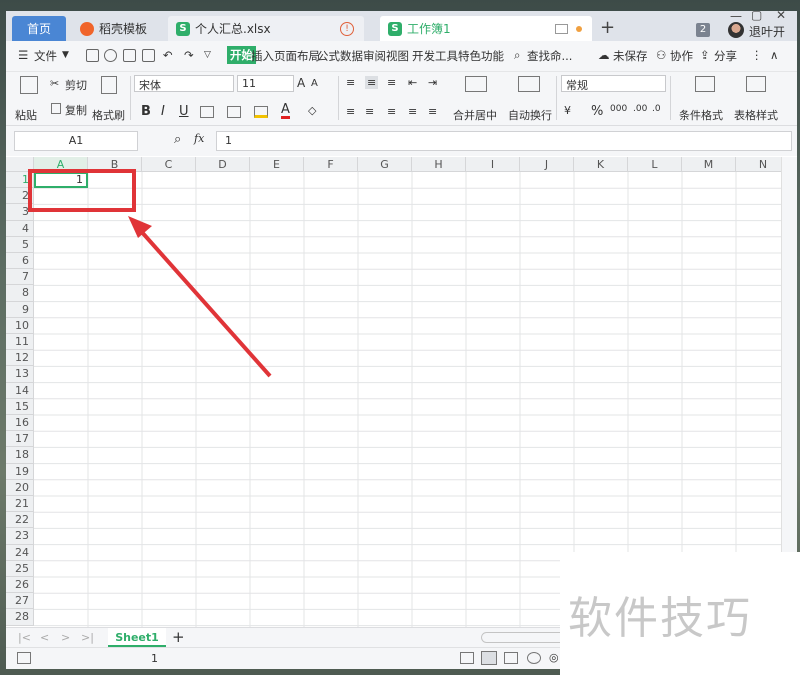 The height and width of the screenshot is (675, 800). Describe the element at coordinates (168, 55) in the screenshot. I see `undo-icon: ↶` at that location.